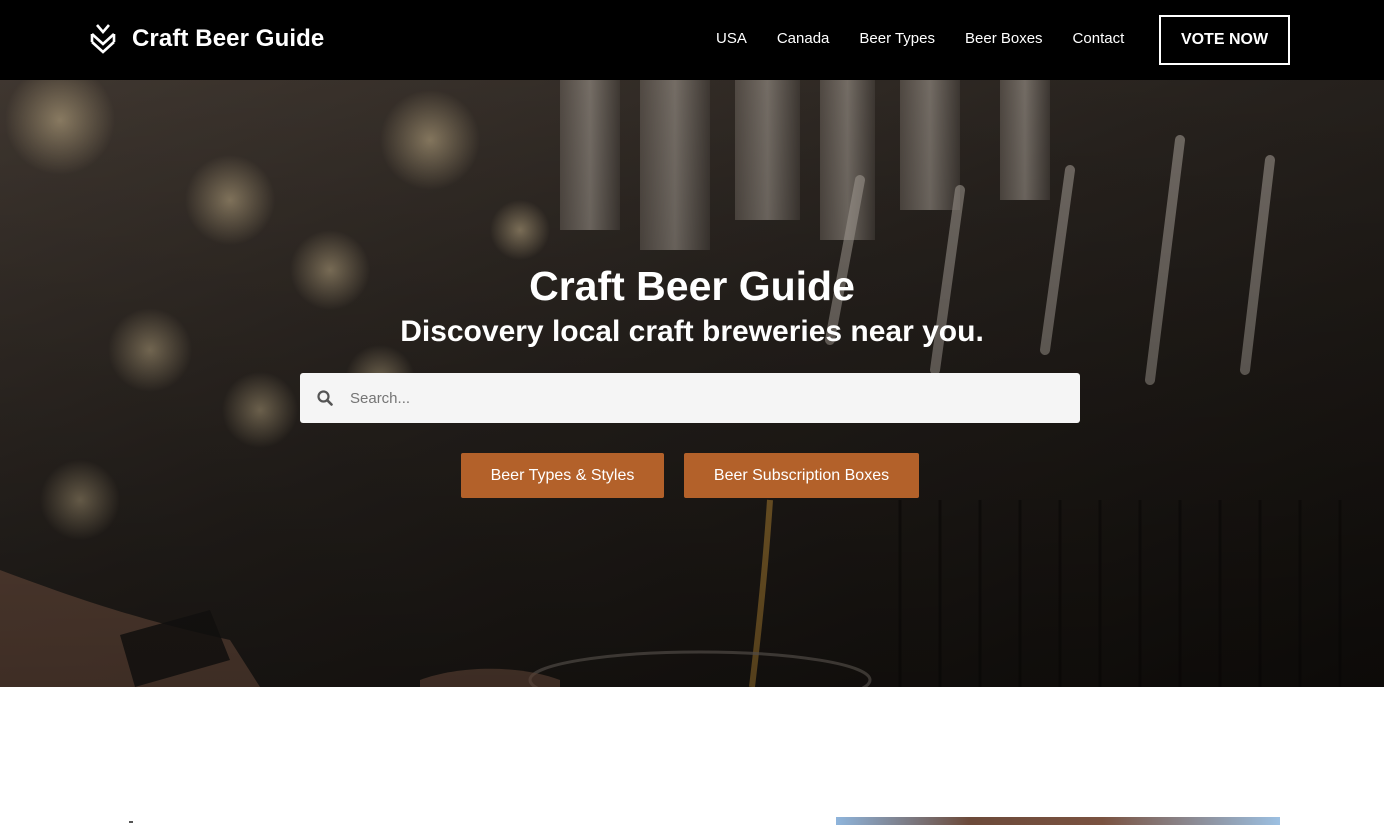  Describe the element at coordinates (228, 38) in the screenshot. I see `site-name: Craft Beer Guide` at that location.